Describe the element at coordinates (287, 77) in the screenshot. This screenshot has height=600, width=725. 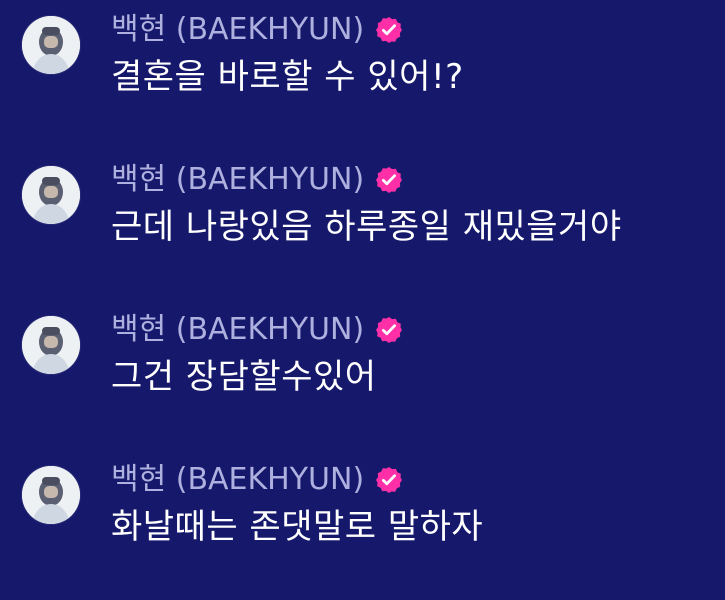
I see `message-text: 결혼을 바로할 수 있어!?` at that location.